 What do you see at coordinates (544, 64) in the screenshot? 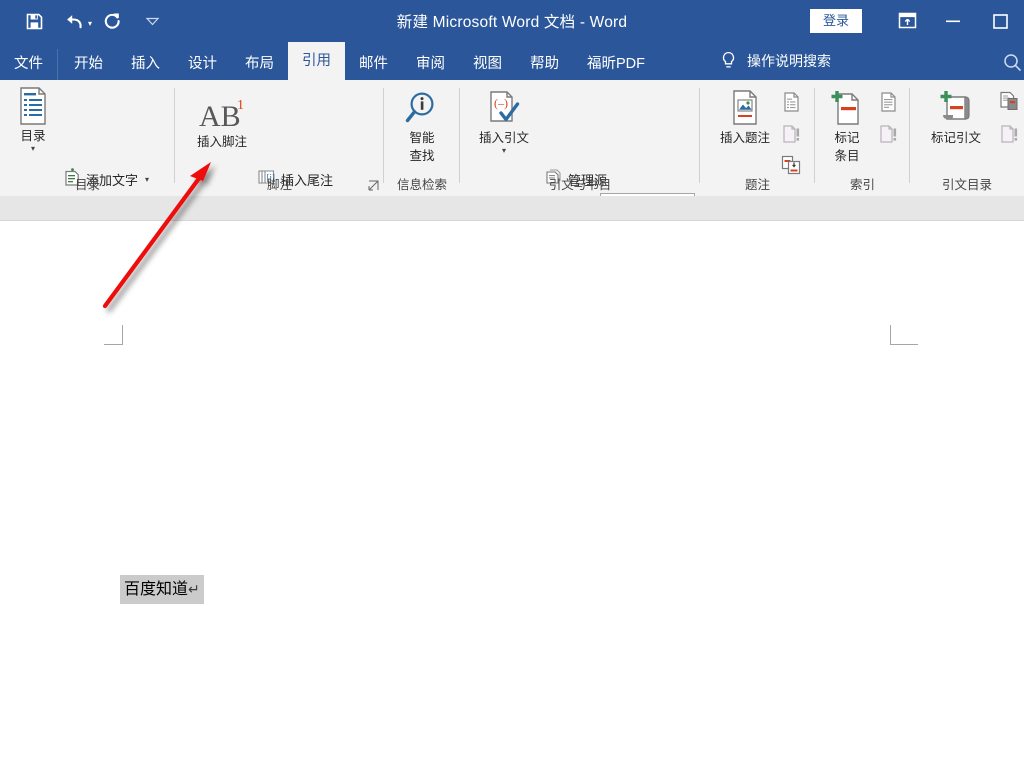
I see `tab-help: 帮助` at bounding box center [544, 64].